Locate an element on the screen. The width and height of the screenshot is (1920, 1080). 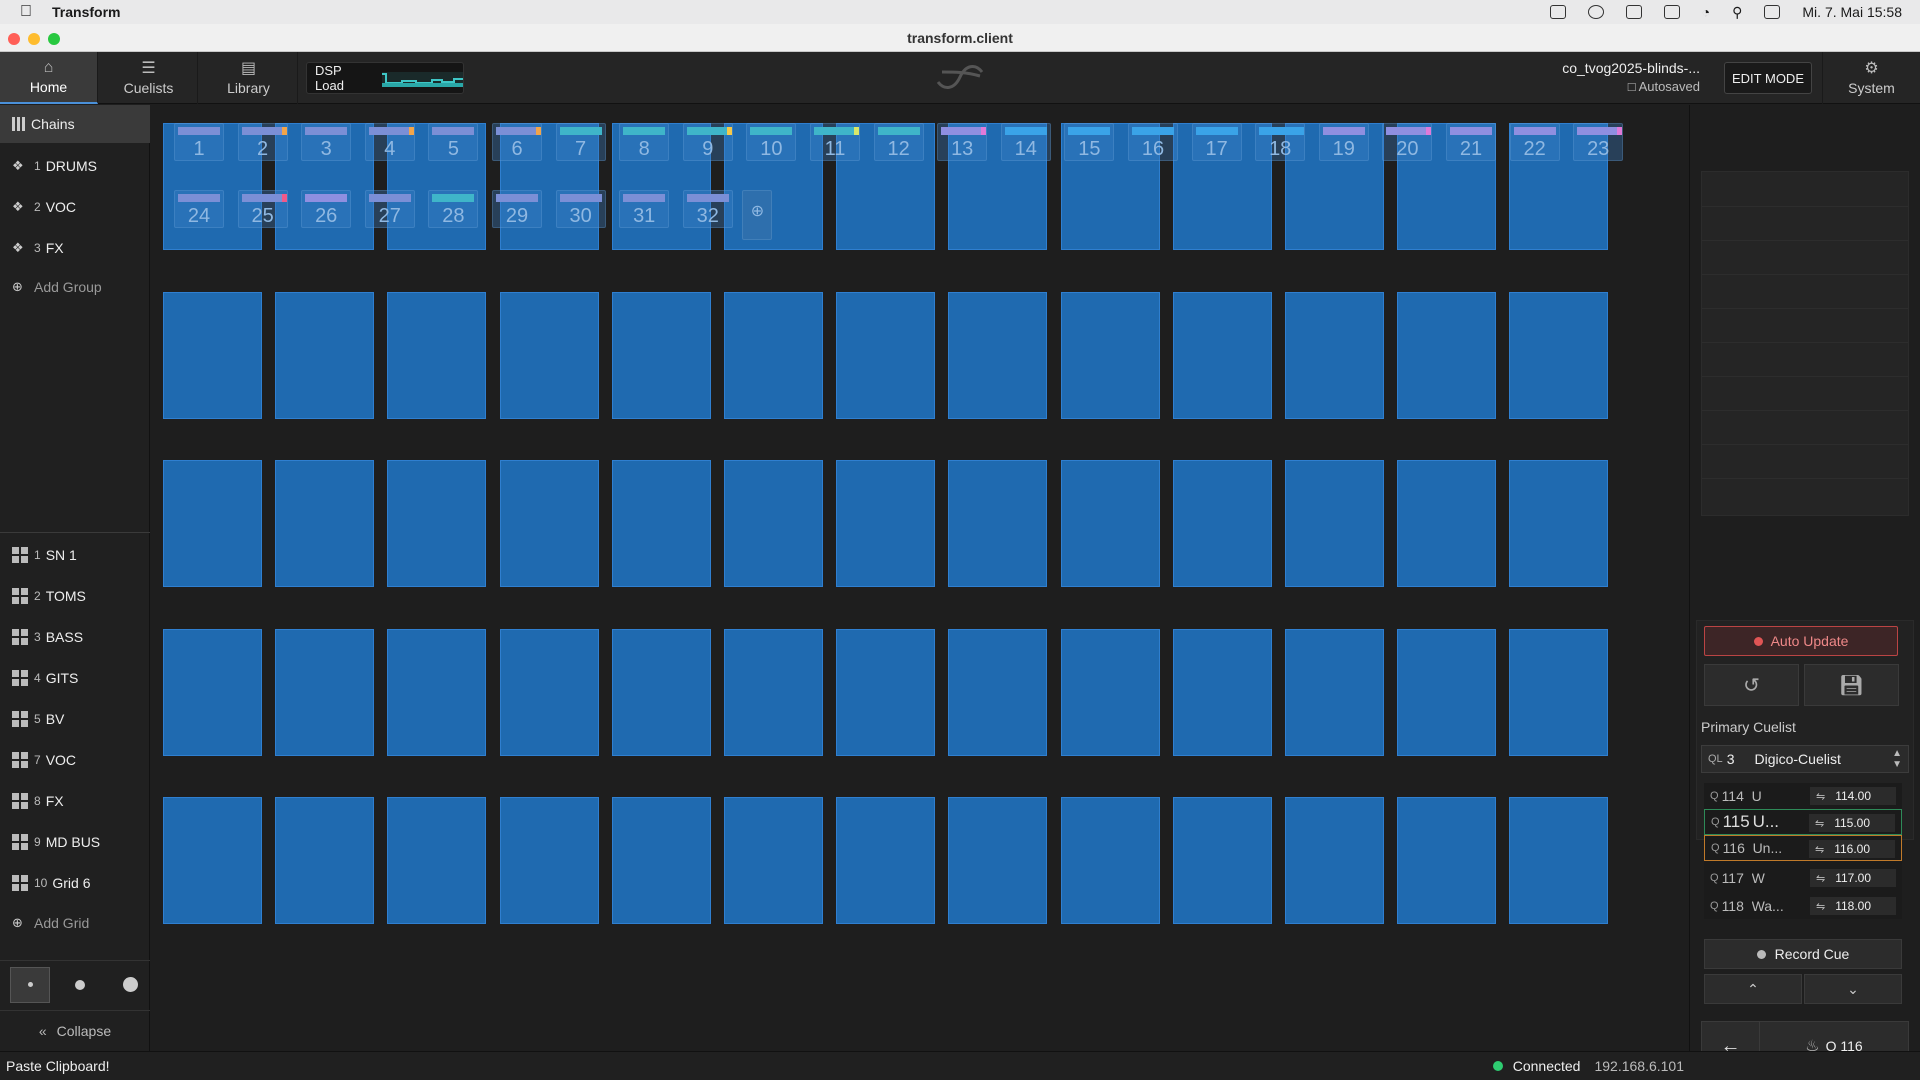
size-large-button is located at coordinates (130, 985).